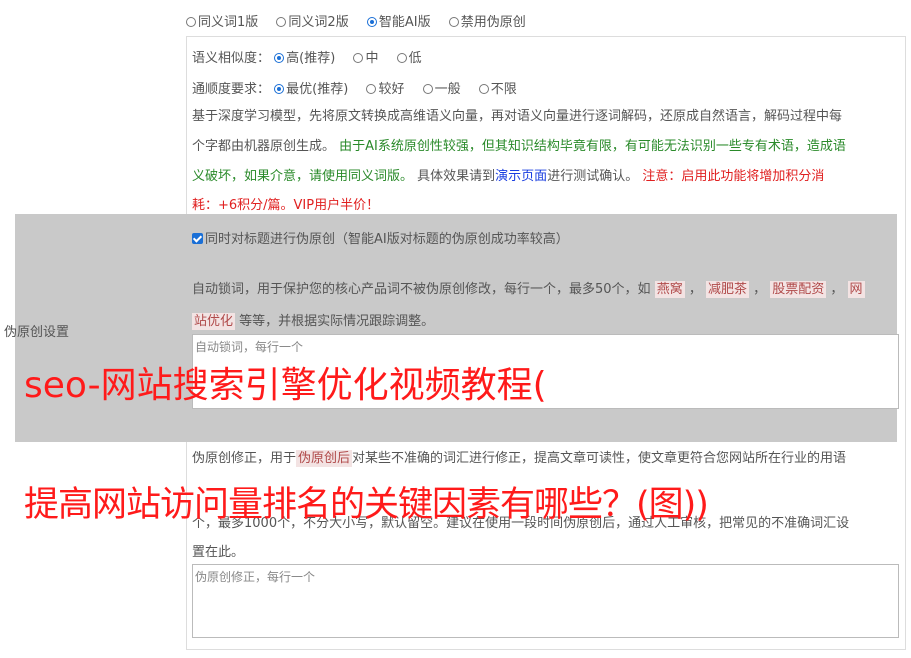  What do you see at coordinates (727, 289) in the screenshot?
I see `lock-word-example: 减肥茶` at bounding box center [727, 289].